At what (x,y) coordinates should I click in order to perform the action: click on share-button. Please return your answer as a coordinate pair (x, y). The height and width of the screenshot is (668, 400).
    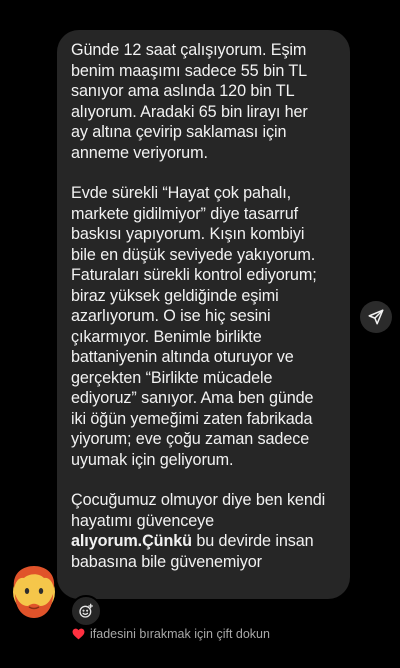
    Looking at the image, I should click on (376, 317).